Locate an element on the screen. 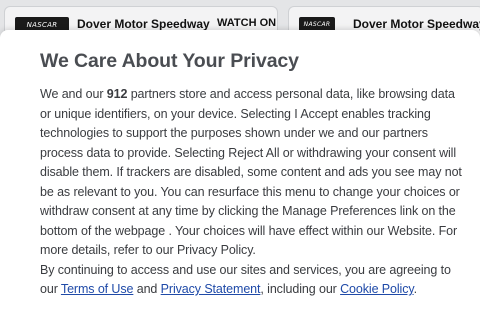  terms-text: . is located at coordinates (415, 289).